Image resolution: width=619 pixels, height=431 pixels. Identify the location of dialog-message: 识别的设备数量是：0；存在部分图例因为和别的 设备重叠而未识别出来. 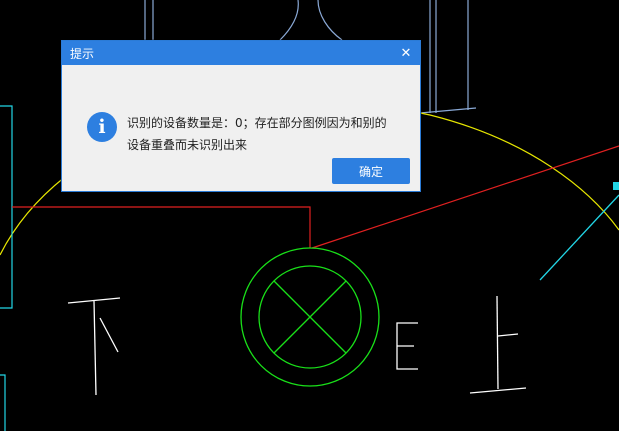
(262, 134).